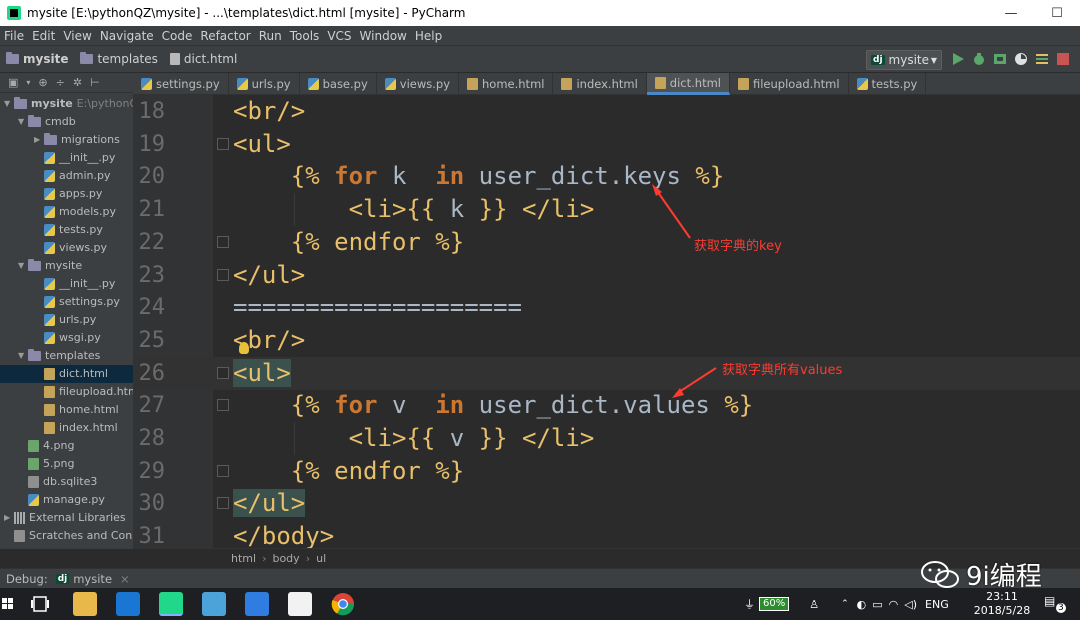  What do you see at coordinates (343, 604) in the screenshot?
I see `chrome-icon` at bounding box center [343, 604].